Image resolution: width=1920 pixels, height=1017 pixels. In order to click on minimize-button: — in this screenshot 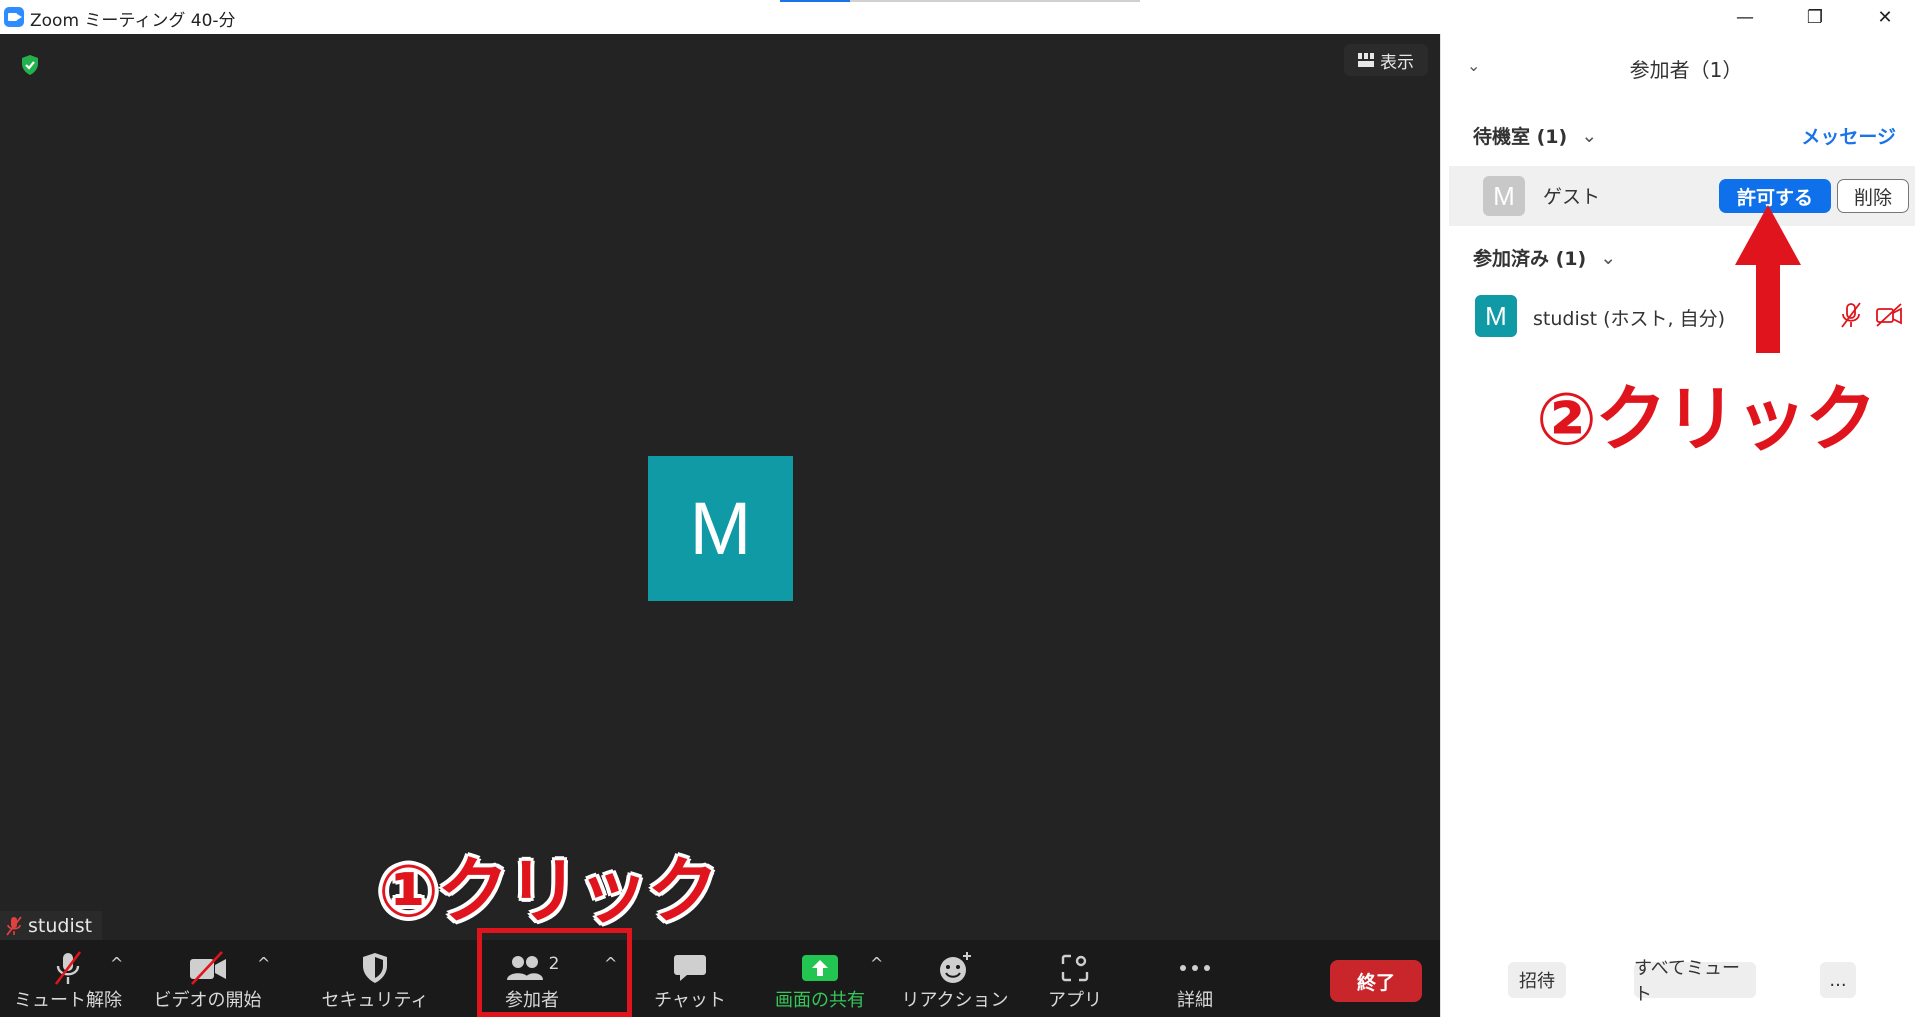, I will do `click(1745, 17)`.